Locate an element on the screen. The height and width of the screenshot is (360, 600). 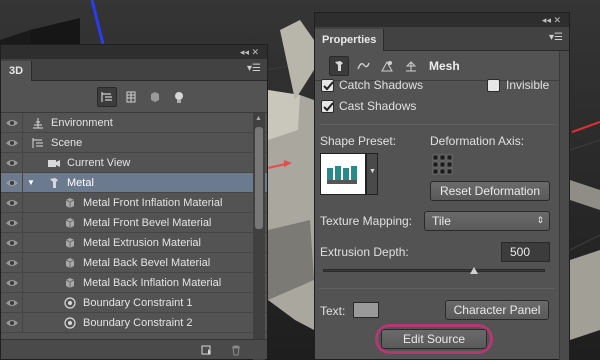
layer-row: Metal Extrusion Material is located at coordinates (134, 243).